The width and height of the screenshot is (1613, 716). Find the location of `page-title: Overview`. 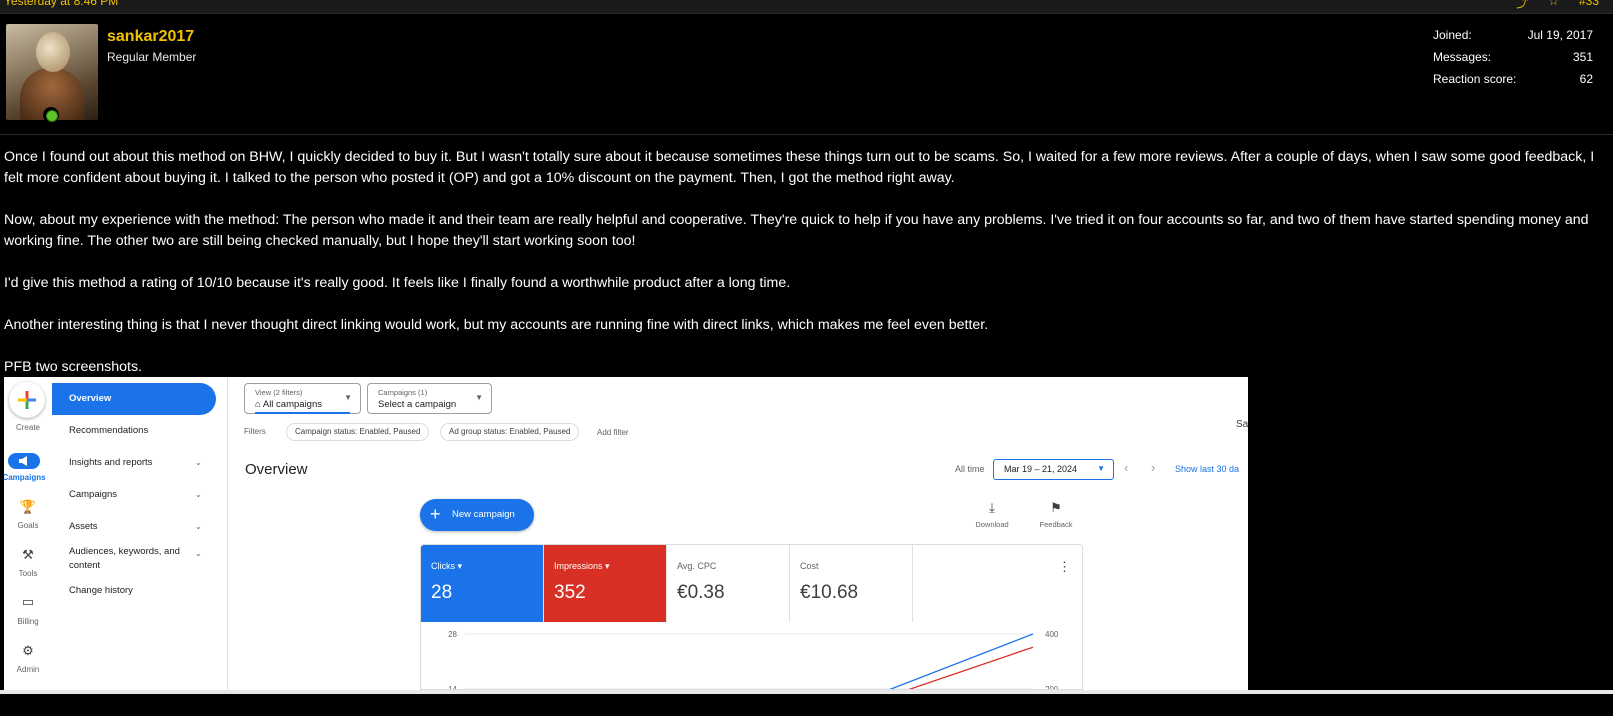

page-title: Overview is located at coordinates (276, 469).